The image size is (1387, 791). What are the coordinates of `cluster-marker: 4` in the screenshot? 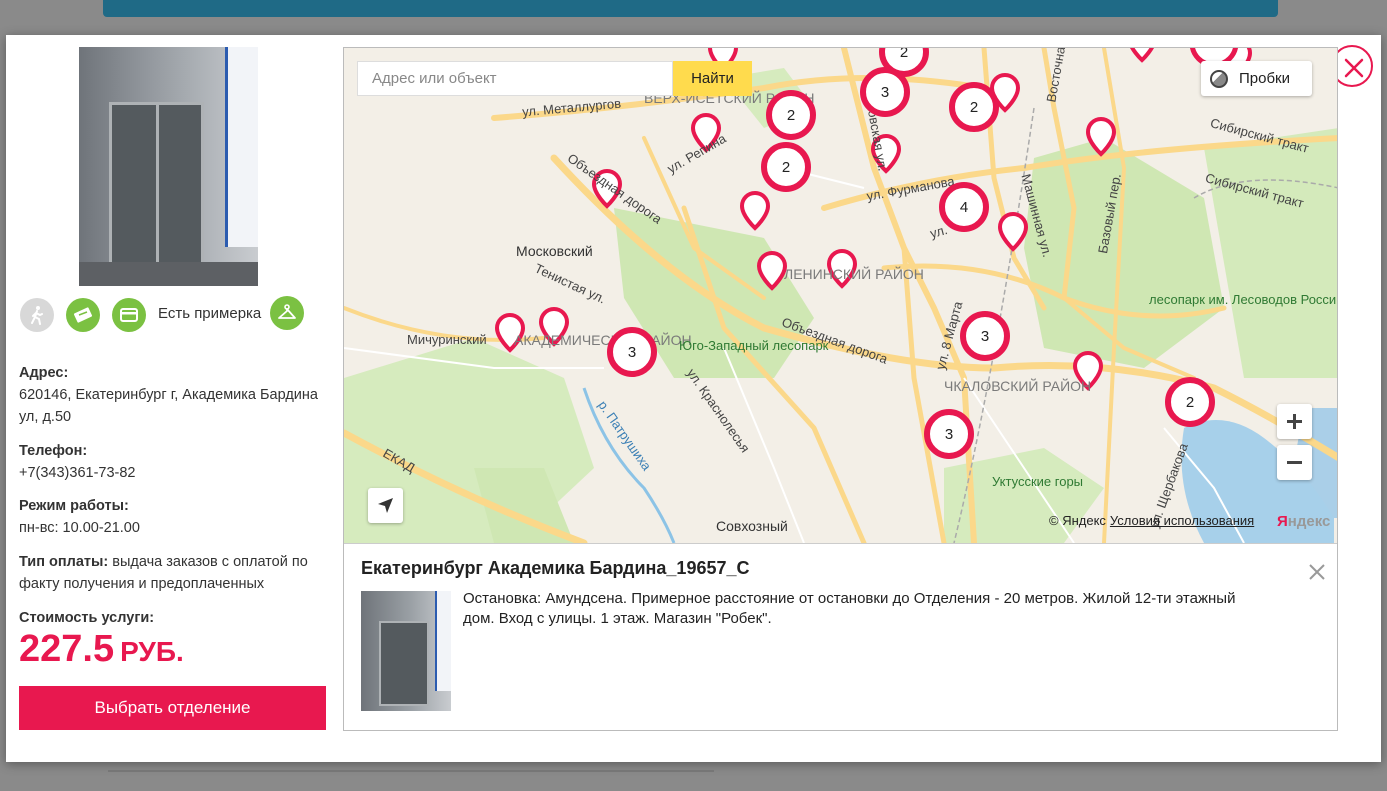 It's located at (964, 207).